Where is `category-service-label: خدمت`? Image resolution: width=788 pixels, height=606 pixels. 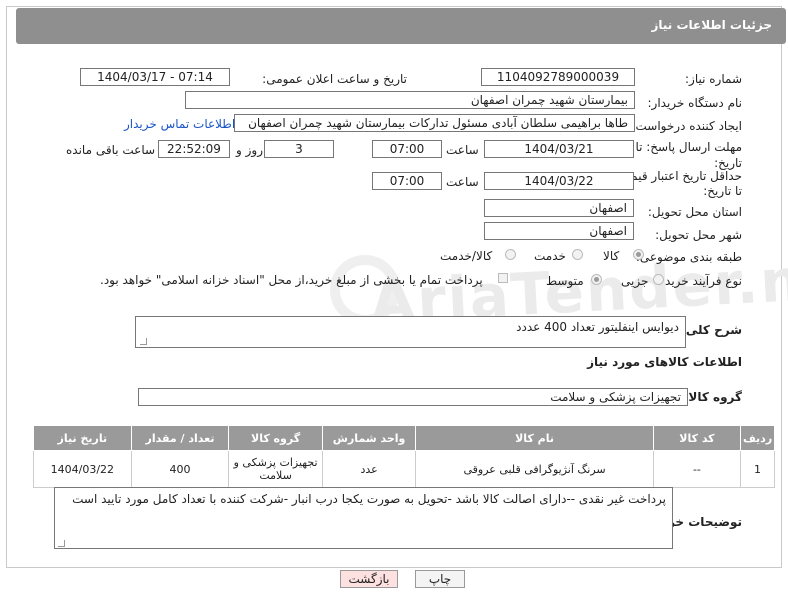
category-service-label: خدمت is located at coordinates (550, 256).